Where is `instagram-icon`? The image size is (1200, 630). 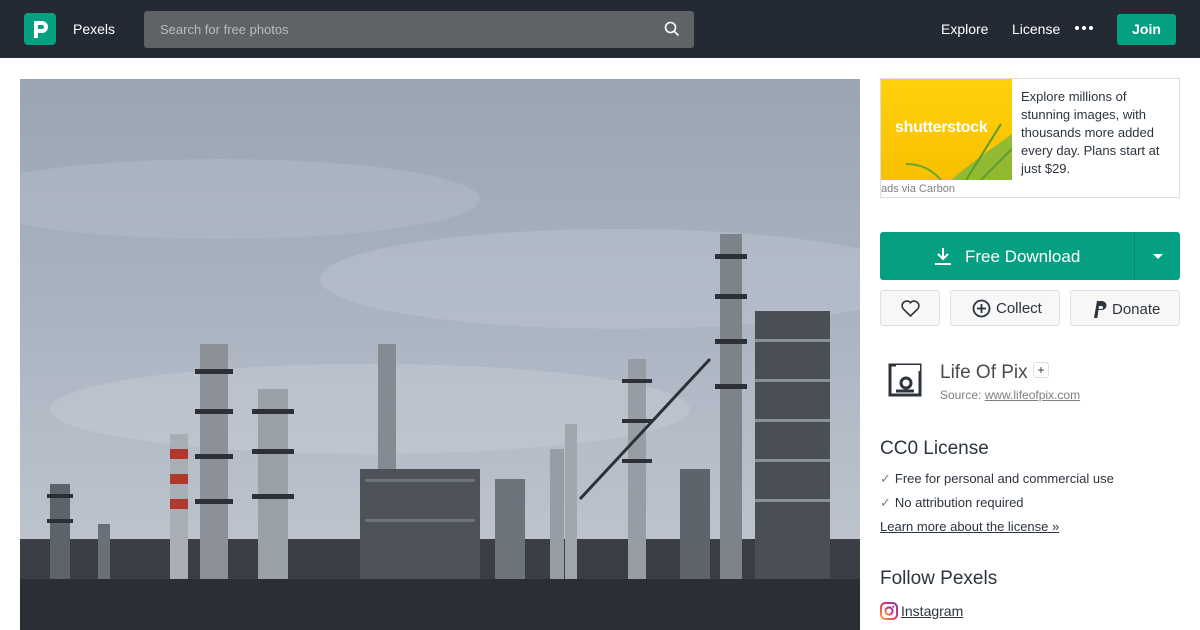 instagram-icon is located at coordinates (889, 611).